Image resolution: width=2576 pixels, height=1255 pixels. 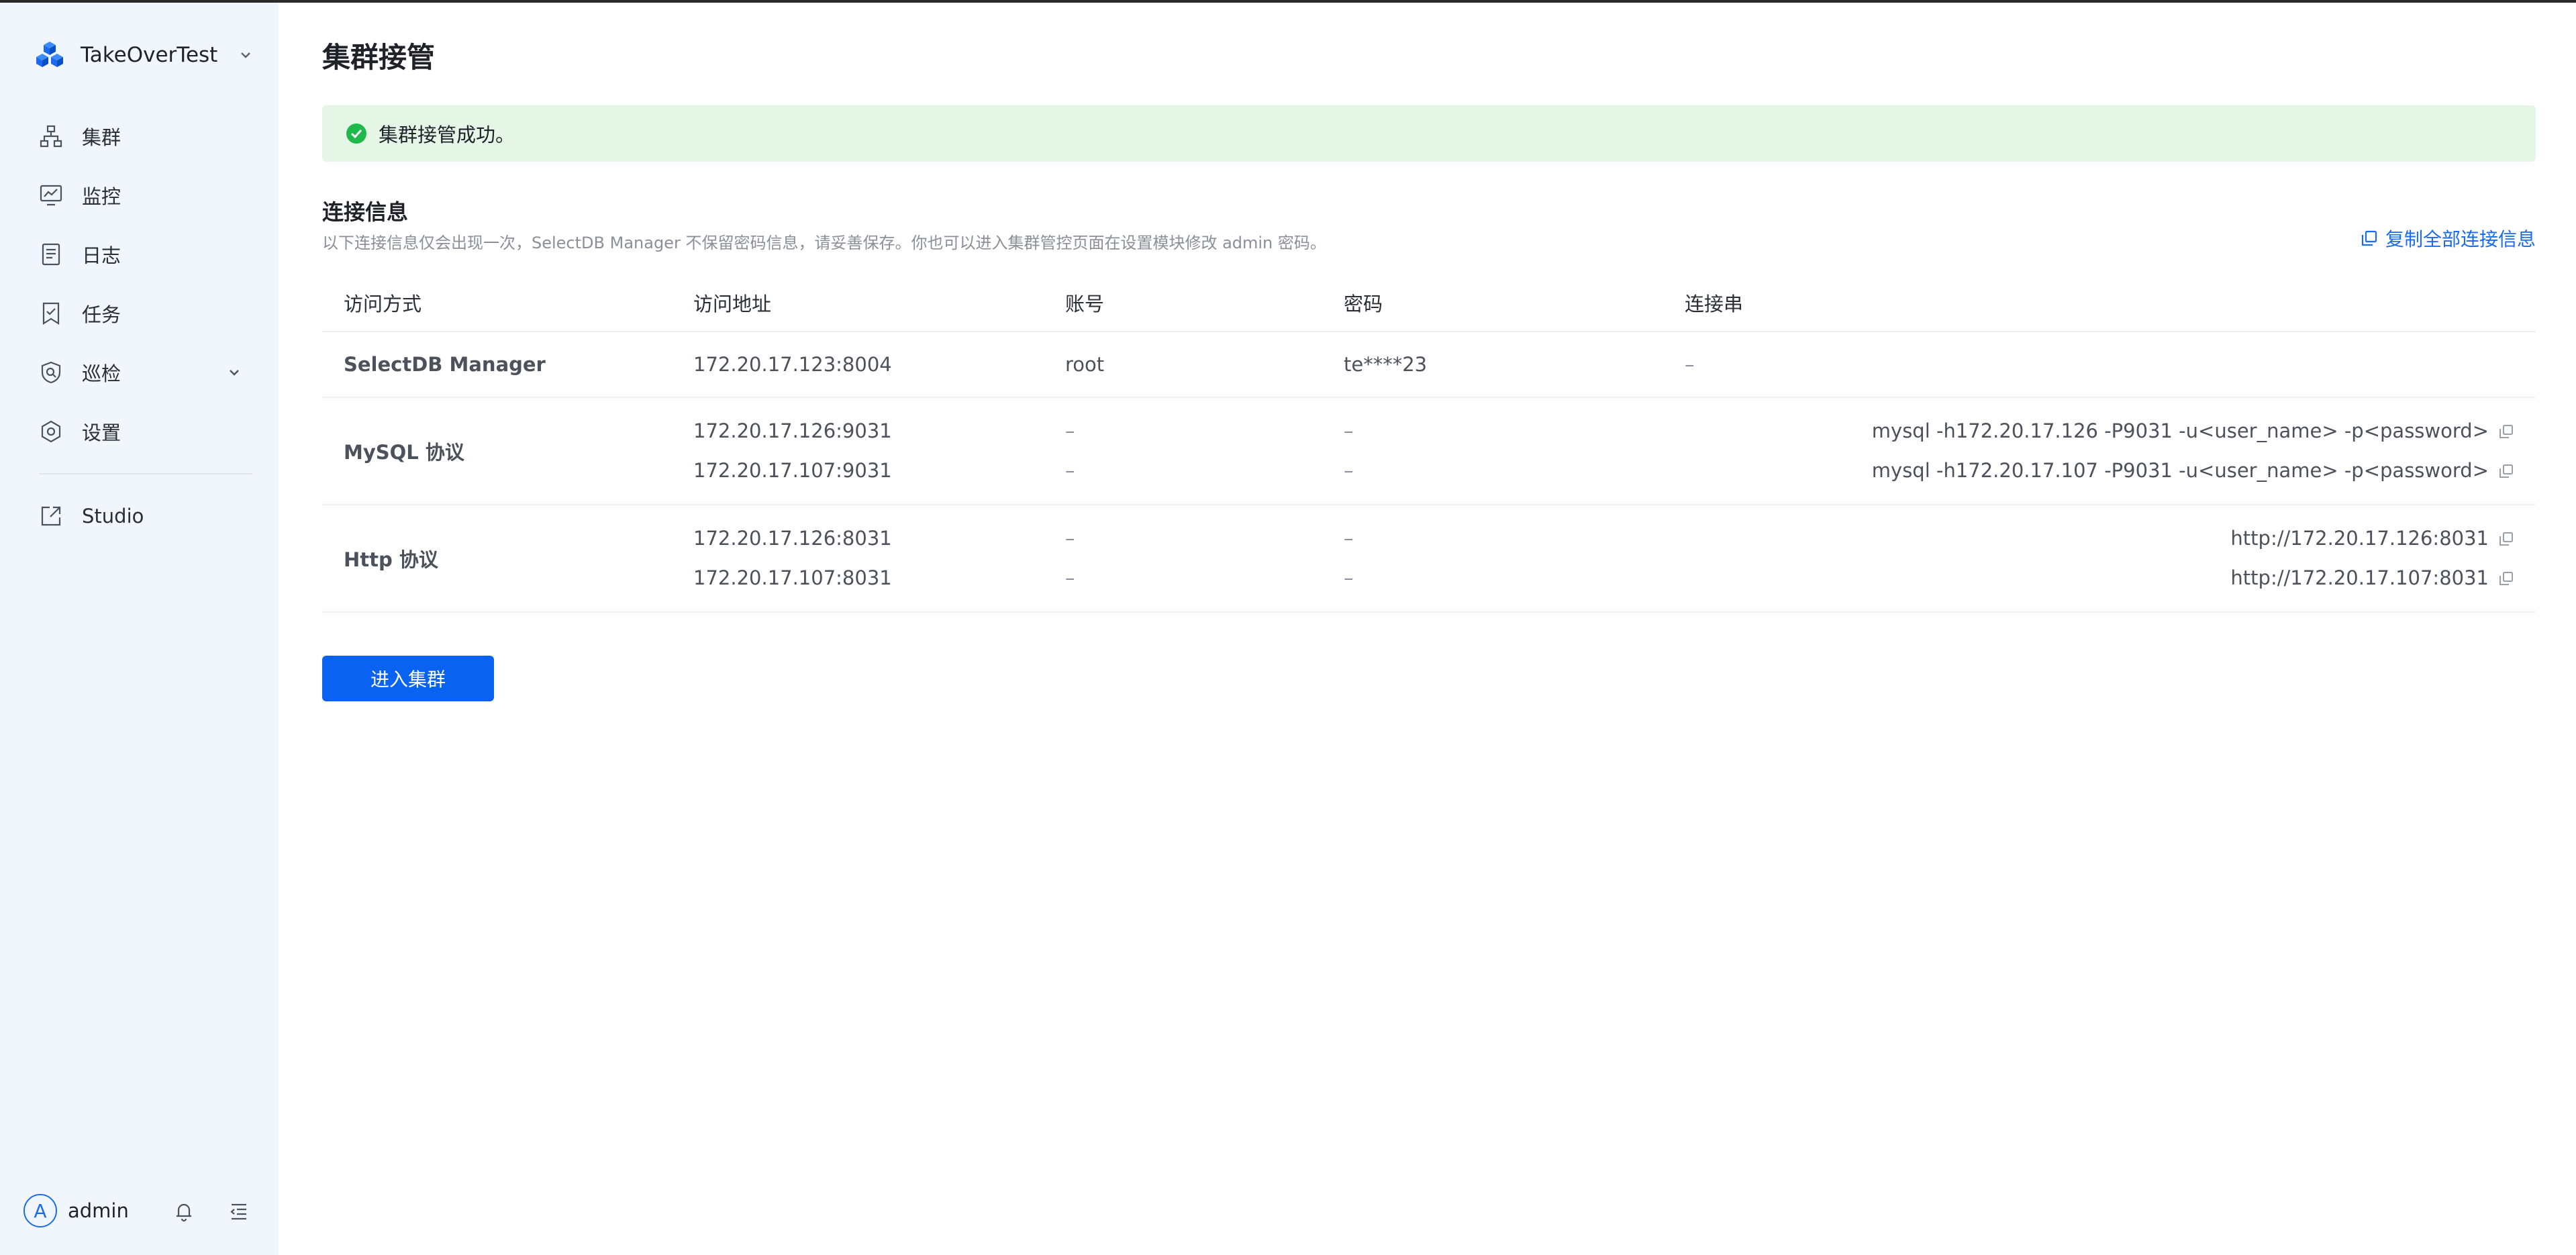 I want to click on column-header: 连接串, so click(x=2110, y=303).